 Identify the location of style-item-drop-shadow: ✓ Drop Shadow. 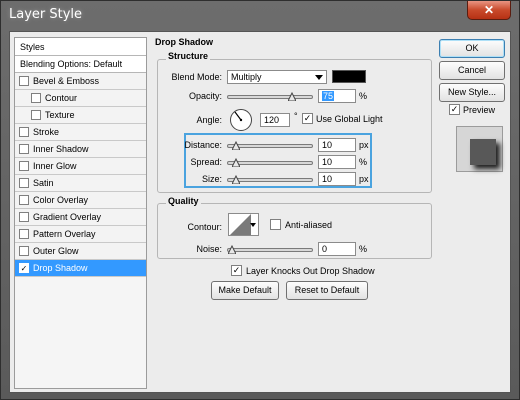
(80, 268).